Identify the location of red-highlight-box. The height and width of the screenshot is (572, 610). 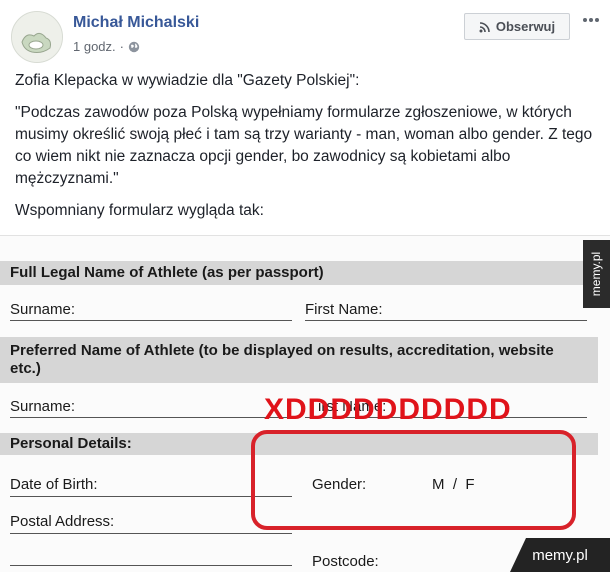
(413, 480).